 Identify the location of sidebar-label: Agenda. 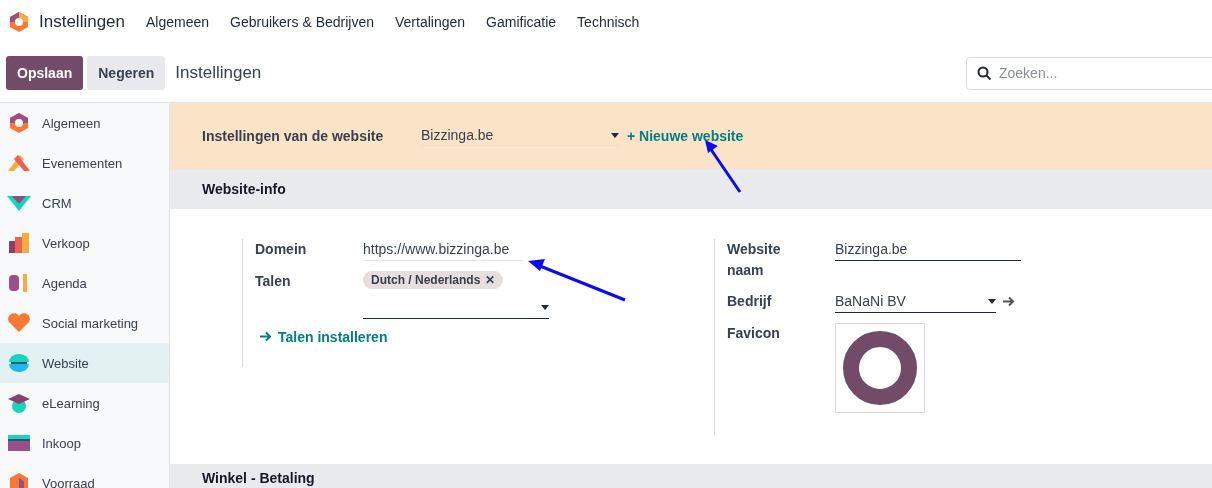
(64, 283).